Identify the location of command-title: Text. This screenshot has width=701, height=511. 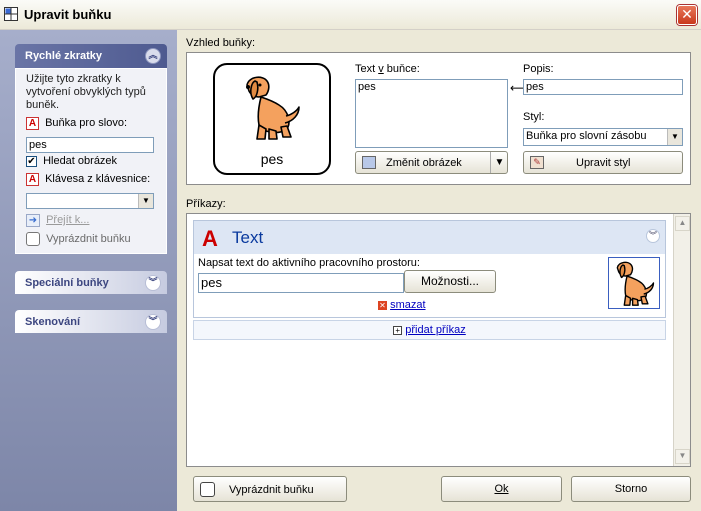
(248, 237).